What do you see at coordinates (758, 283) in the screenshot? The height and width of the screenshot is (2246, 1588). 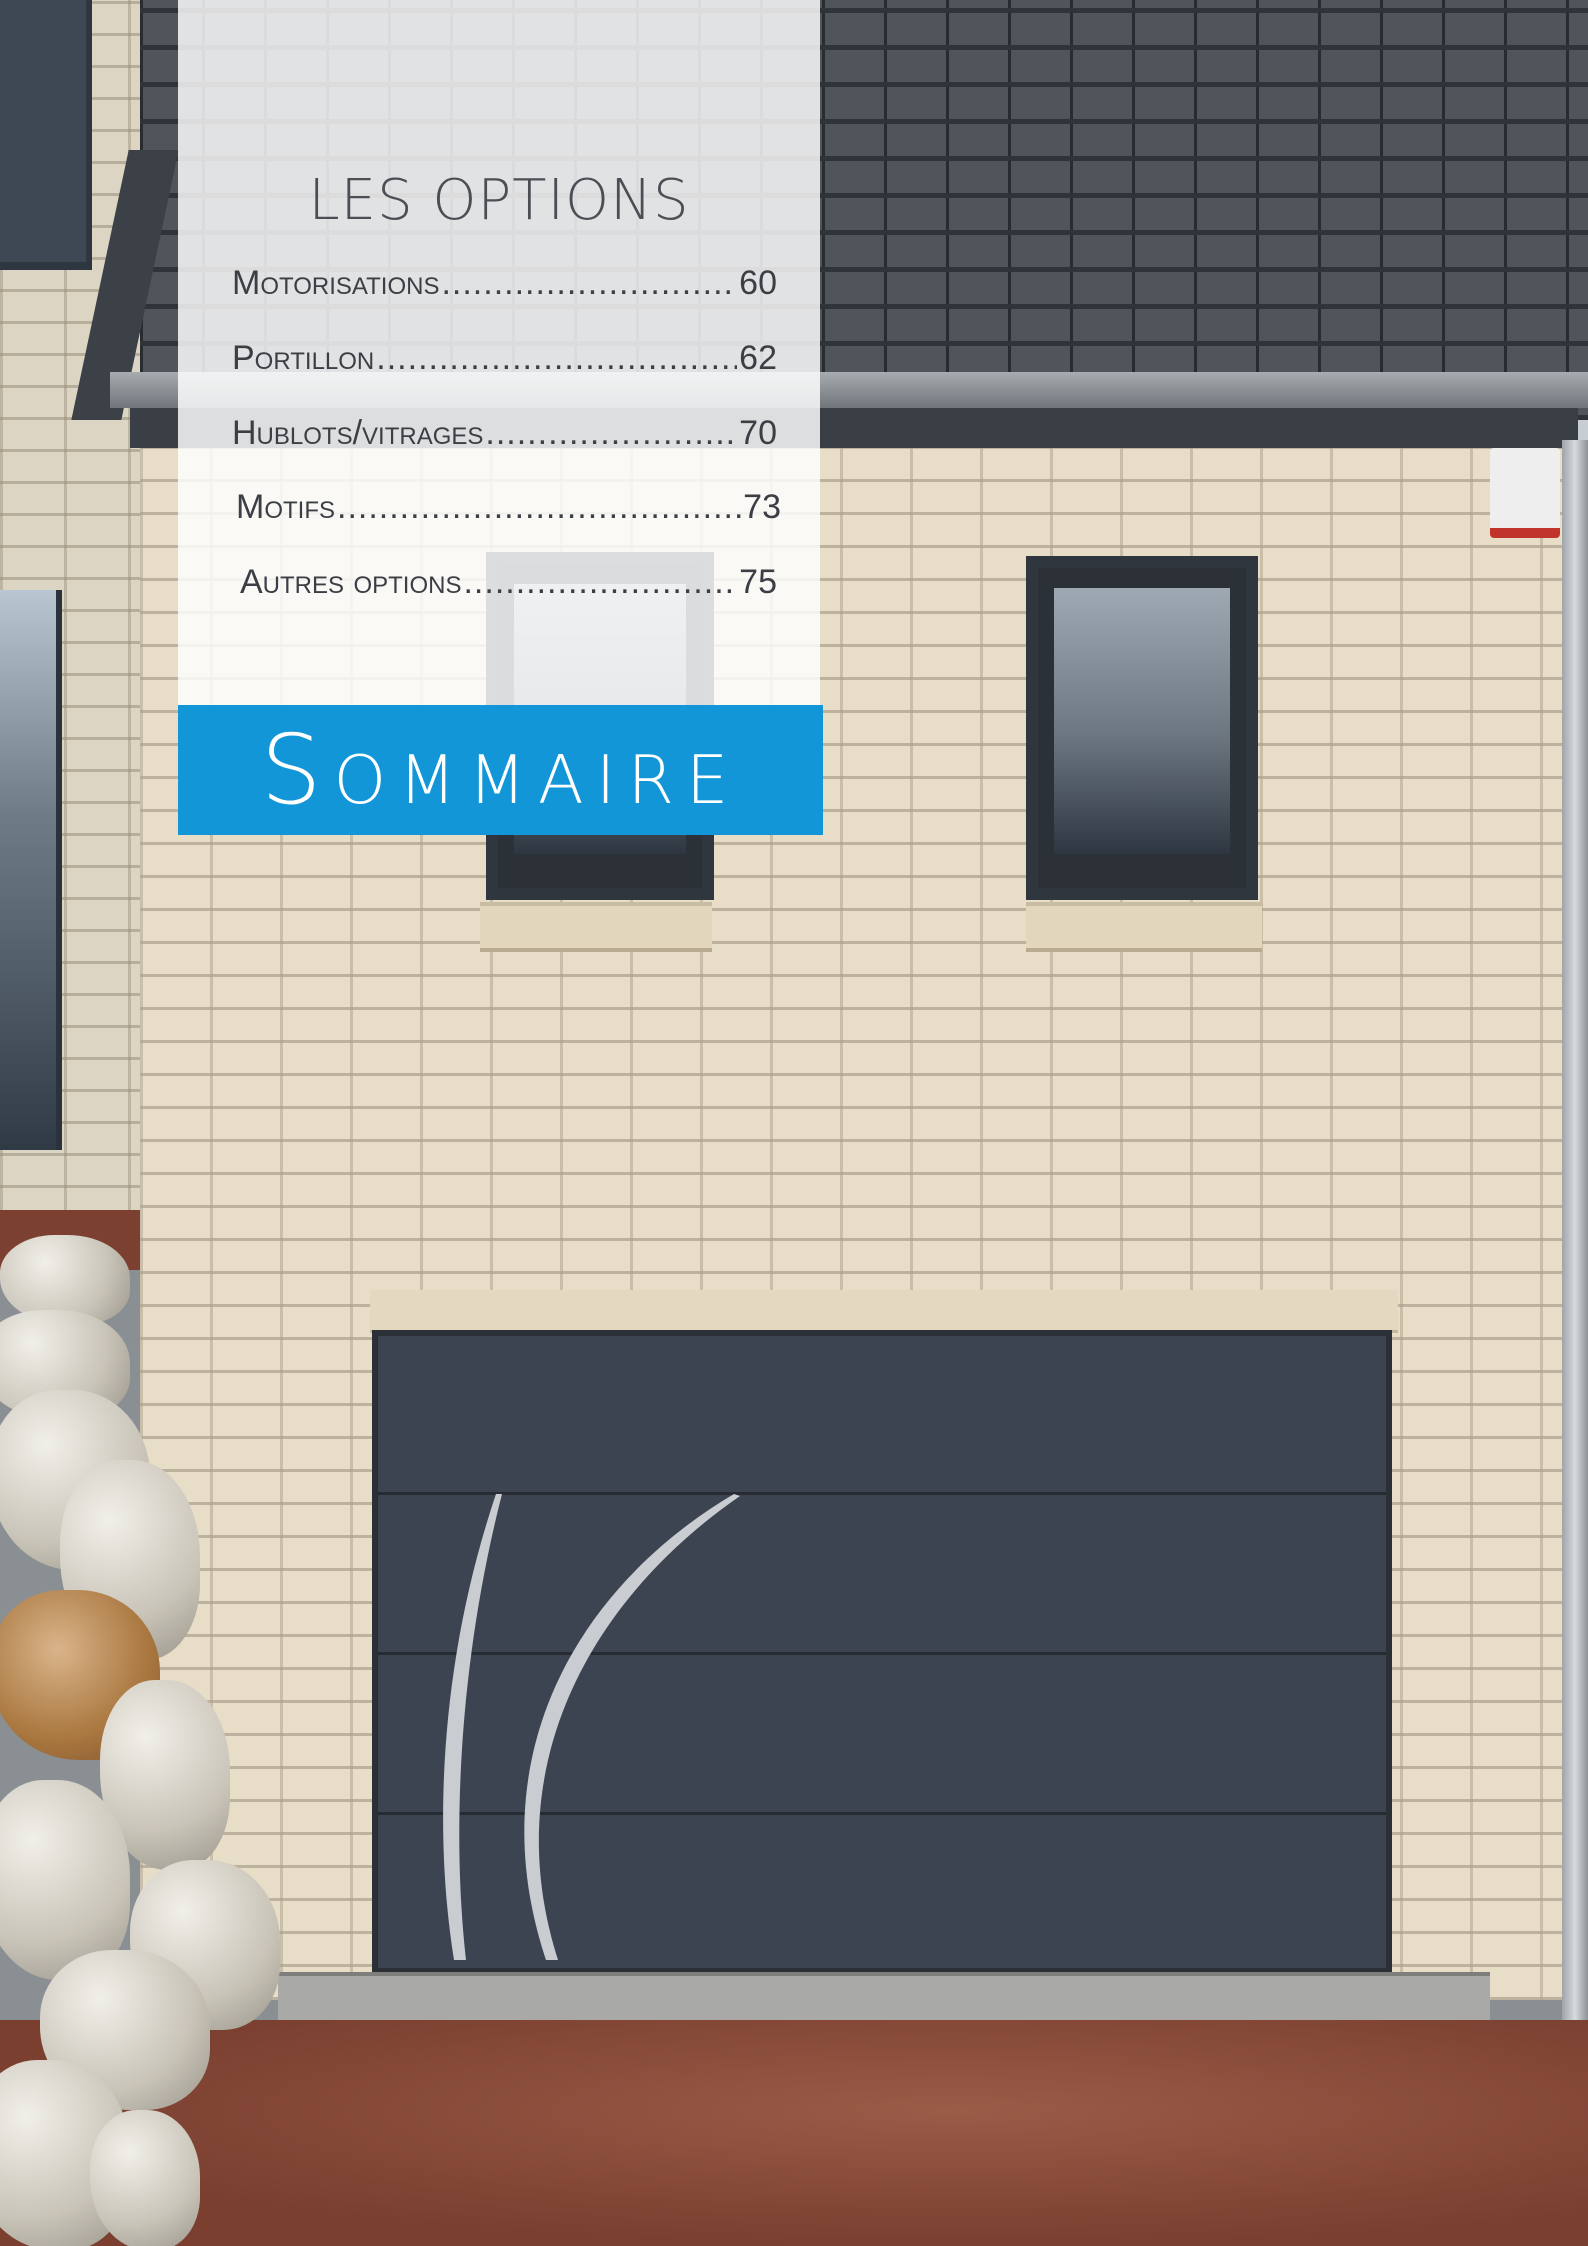 I see `toc-entry-page: 60` at bounding box center [758, 283].